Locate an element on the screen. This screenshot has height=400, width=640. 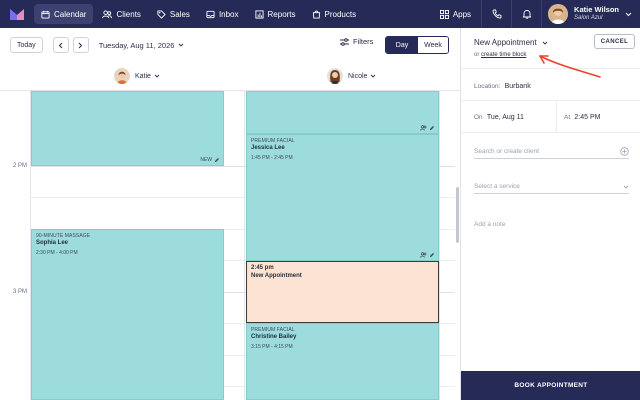
filter-icon is located at coordinates (344, 41).